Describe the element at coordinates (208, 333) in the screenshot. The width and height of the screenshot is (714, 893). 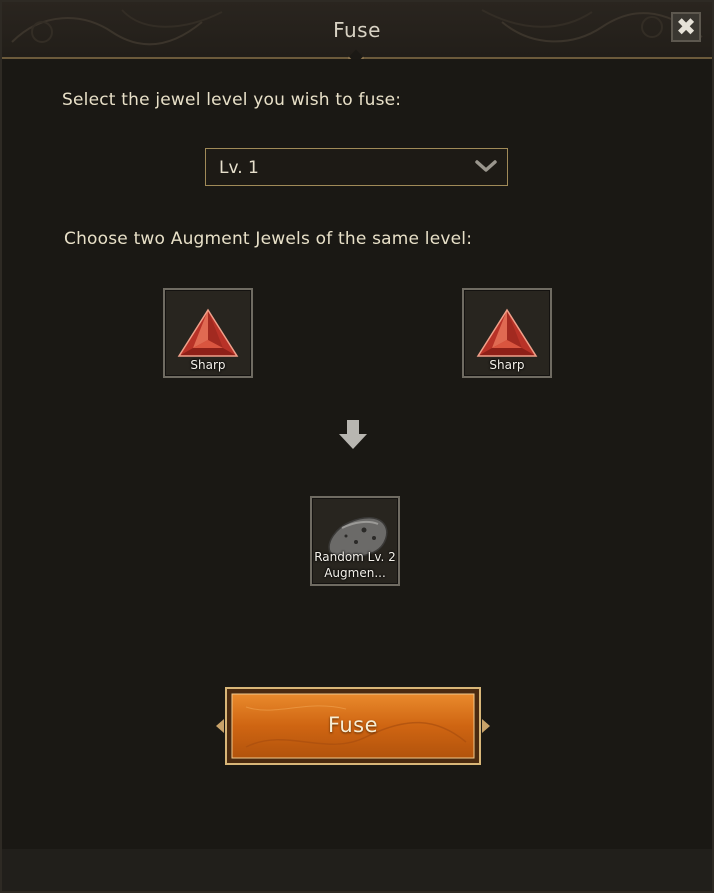
I see `jewel-slot-left: Sharp` at that location.